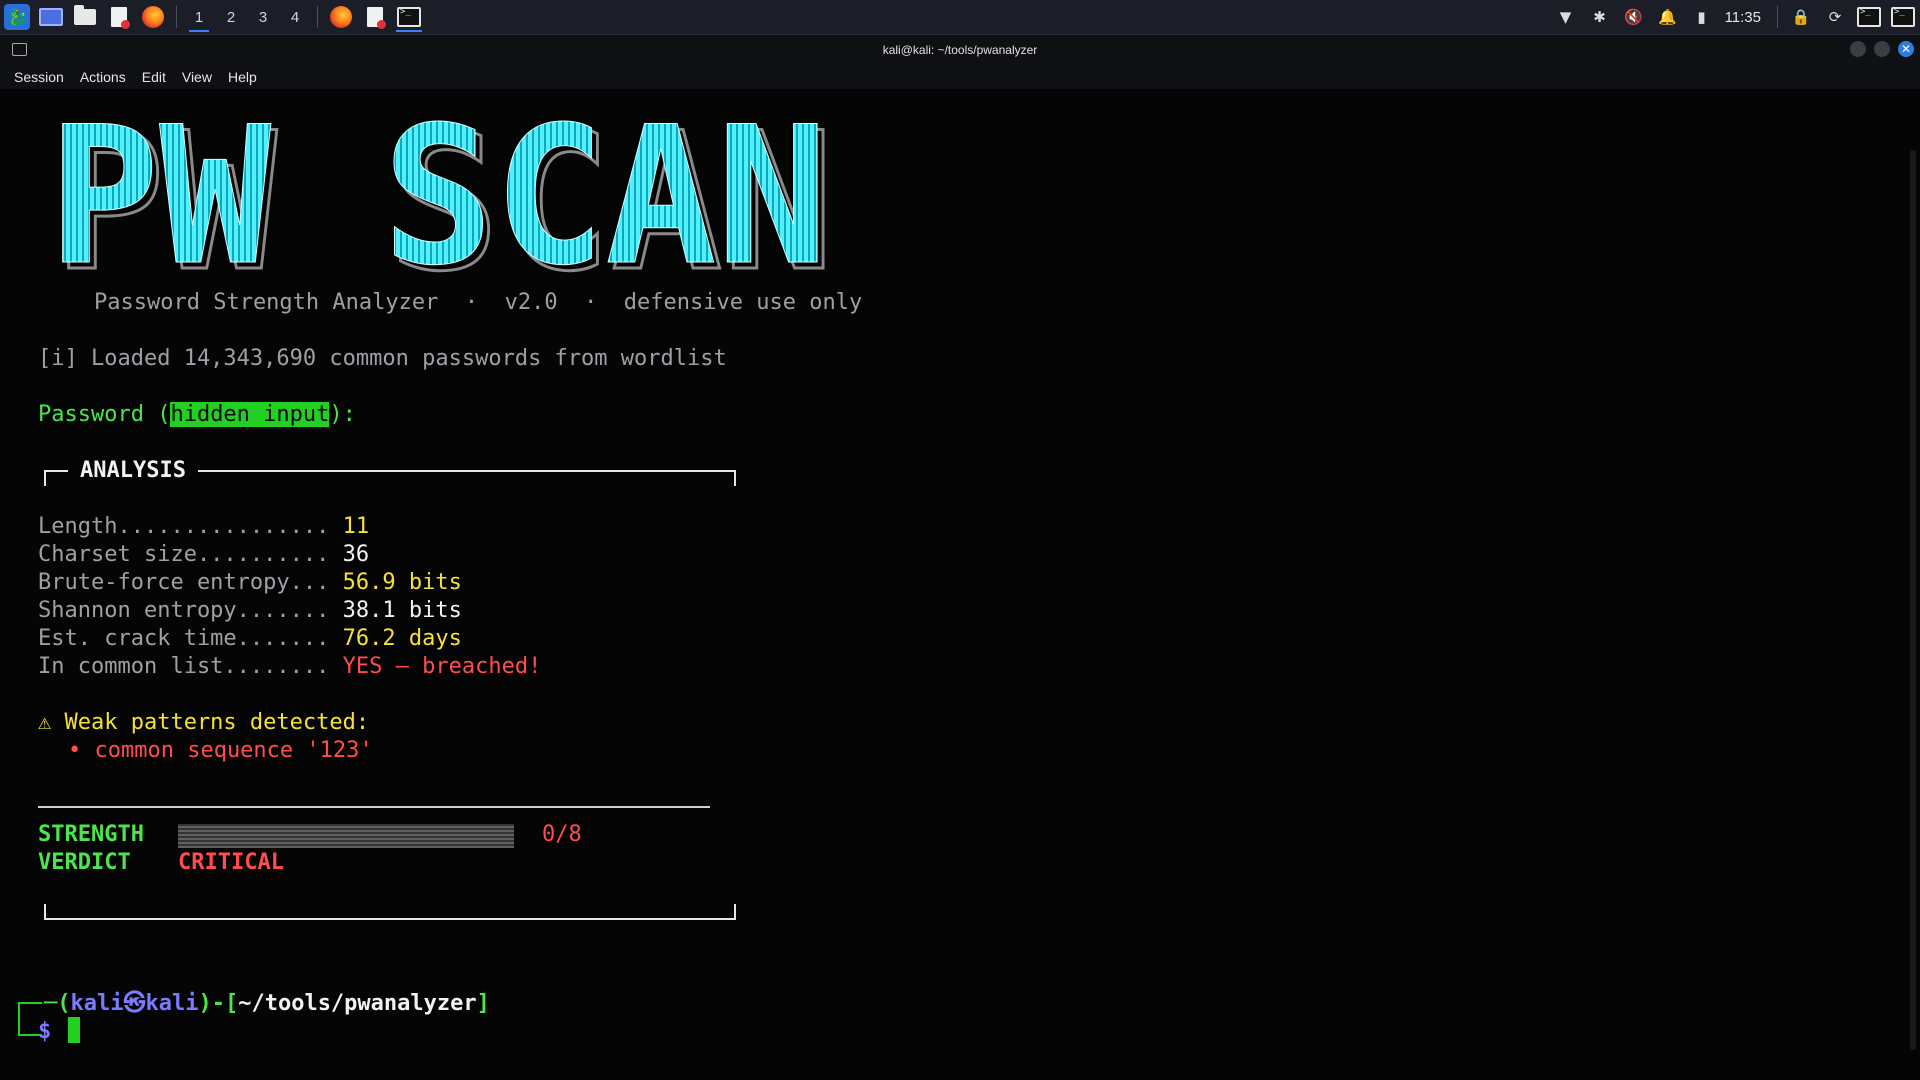 This screenshot has width=1920, height=1080. Describe the element at coordinates (231, 17) in the screenshot. I see `workspace-2: 2` at that location.